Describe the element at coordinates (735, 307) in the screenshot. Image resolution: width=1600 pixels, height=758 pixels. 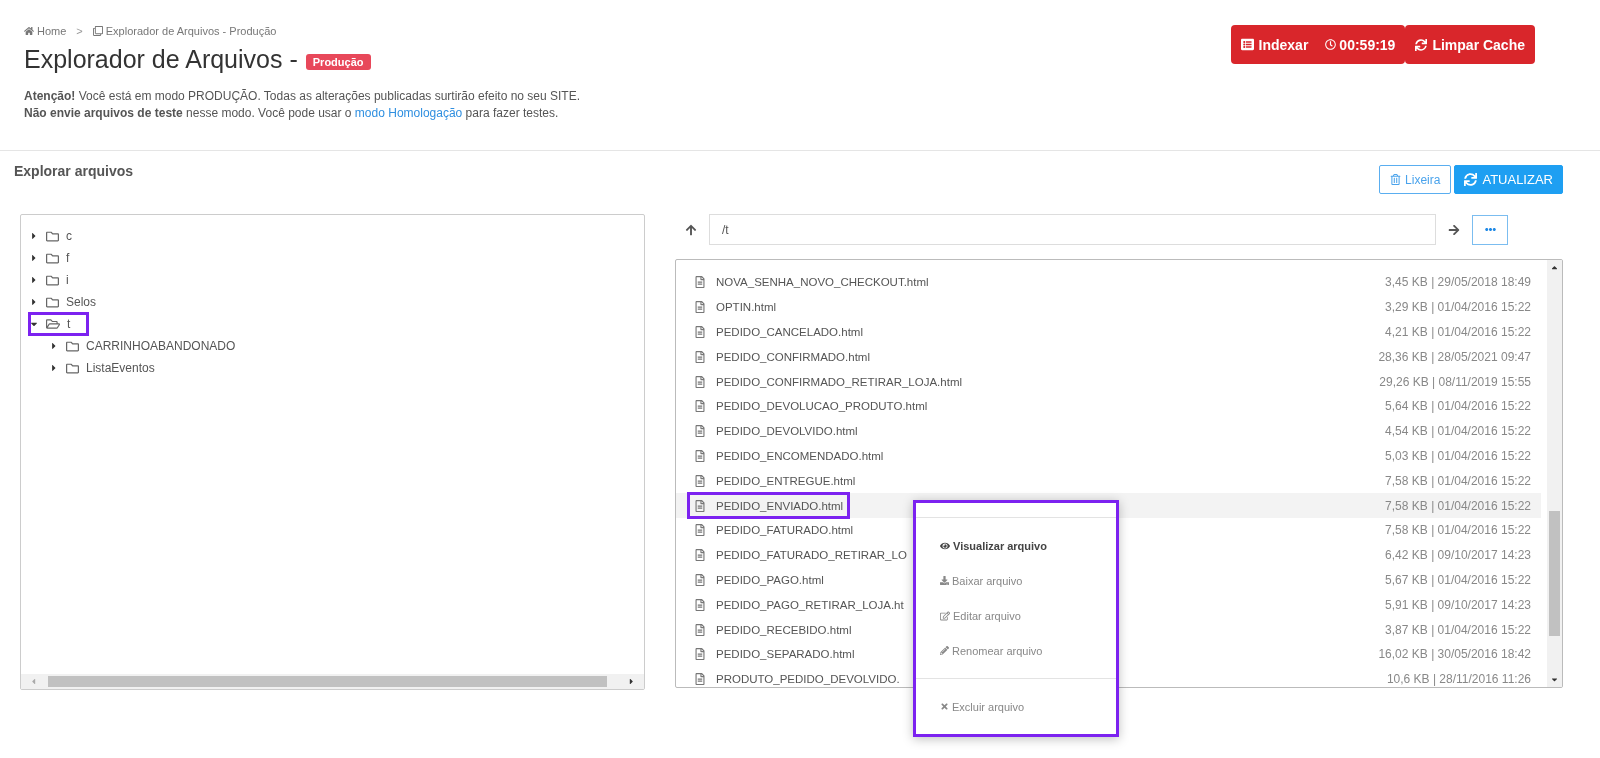
I see `file-name: OPTIN.html` at that location.